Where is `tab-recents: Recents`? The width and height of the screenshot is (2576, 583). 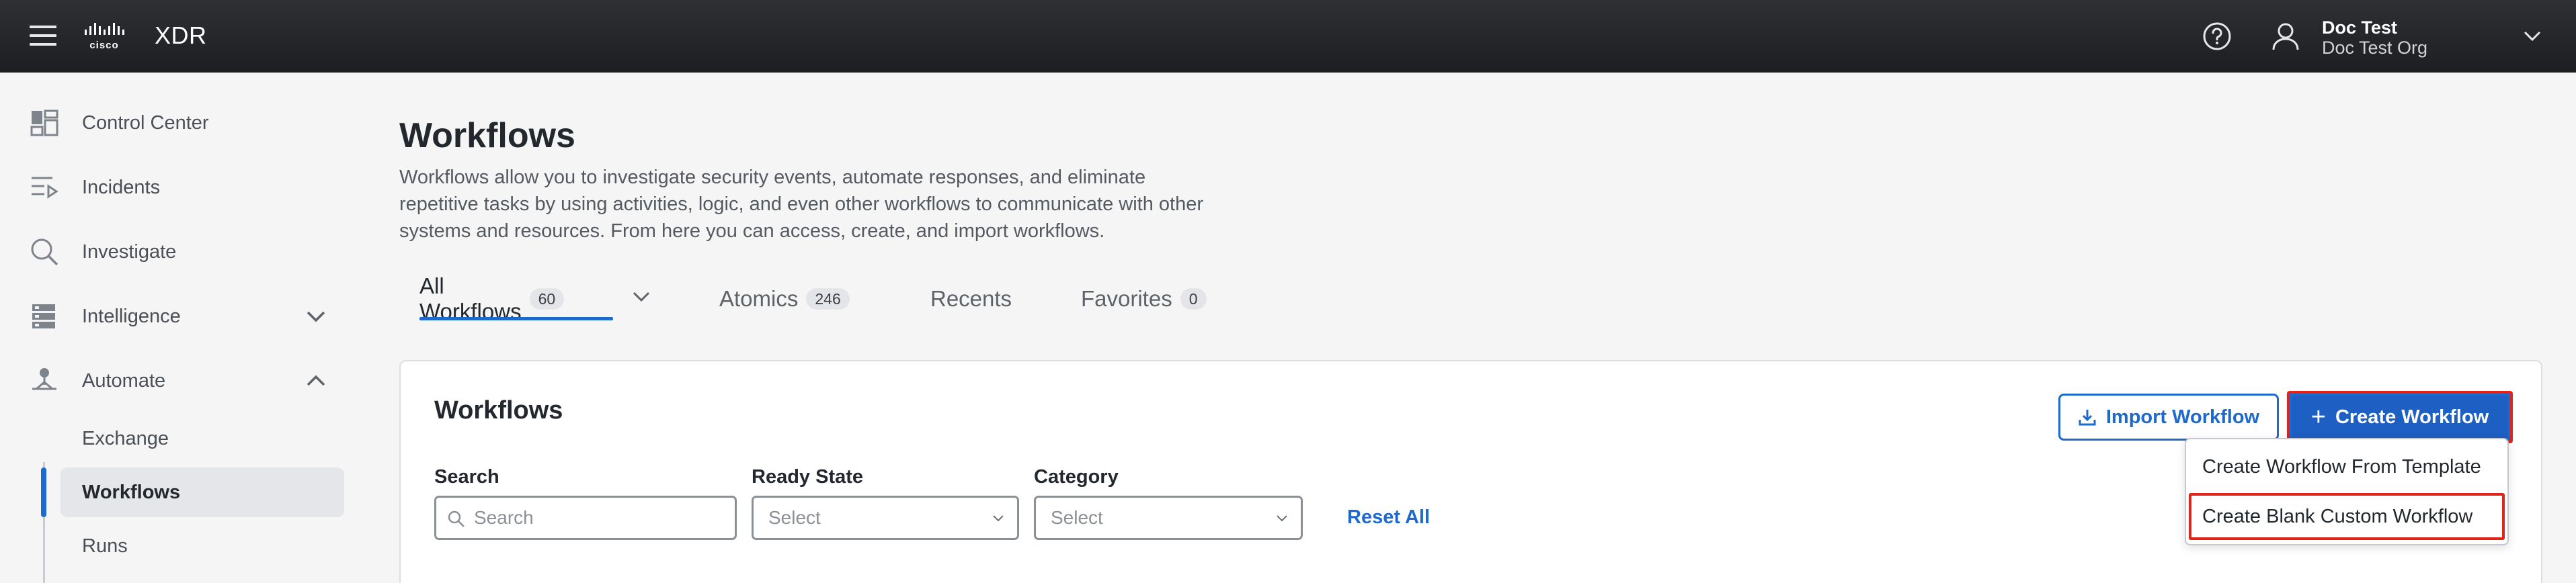 tab-recents: Recents is located at coordinates (971, 299).